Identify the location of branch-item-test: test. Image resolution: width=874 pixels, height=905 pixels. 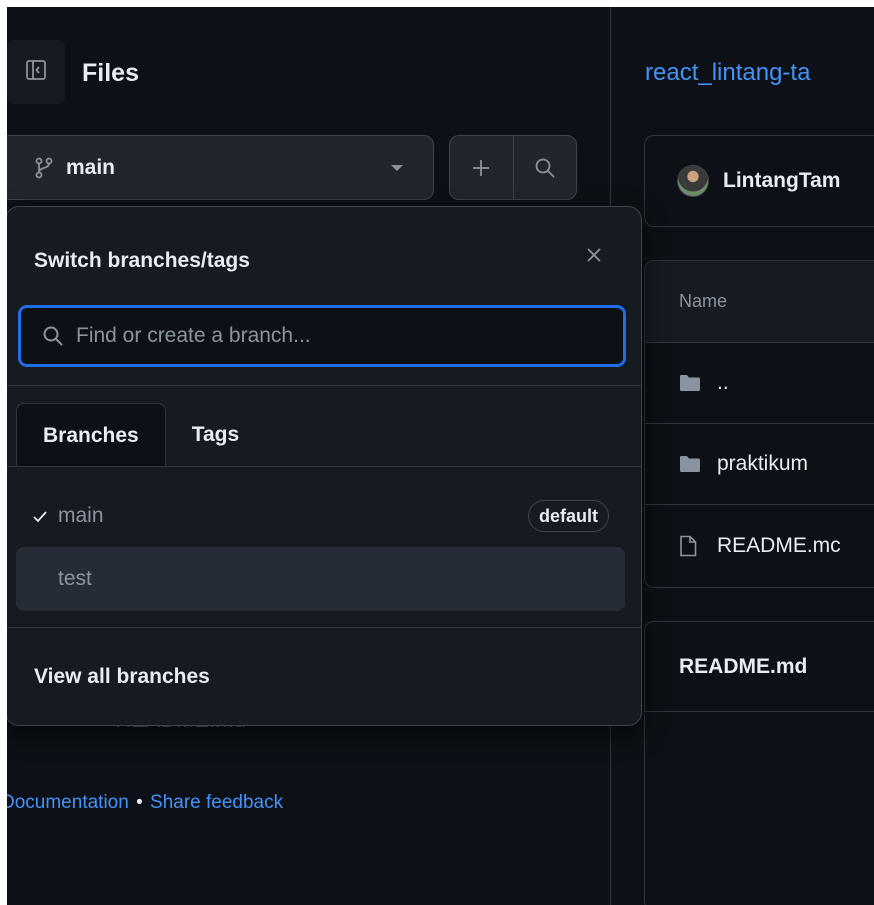
(320, 579).